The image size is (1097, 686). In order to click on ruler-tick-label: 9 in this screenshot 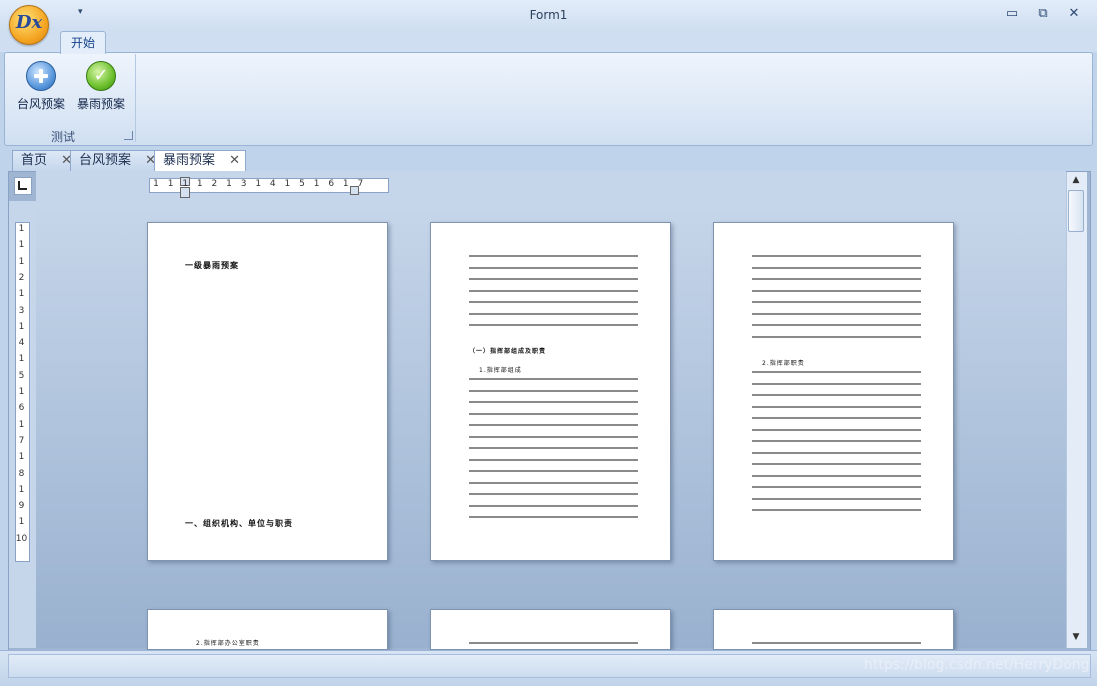, I will do `click(21, 506)`.